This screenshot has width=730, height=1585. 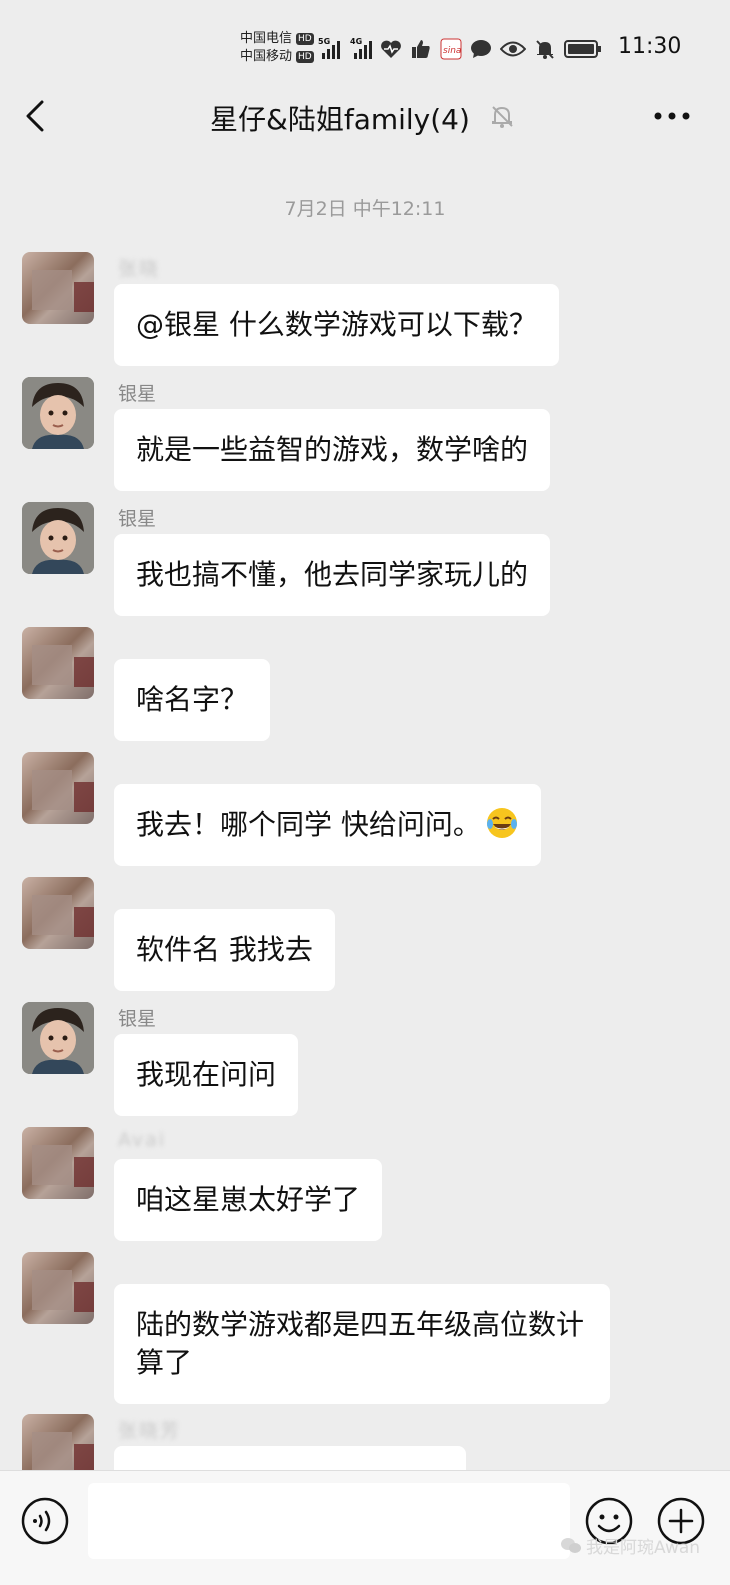 What do you see at coordinates (266, 56) in the screenshot?
I see `carrier-2-label: 中国移动` at bounding box center [266, 56].